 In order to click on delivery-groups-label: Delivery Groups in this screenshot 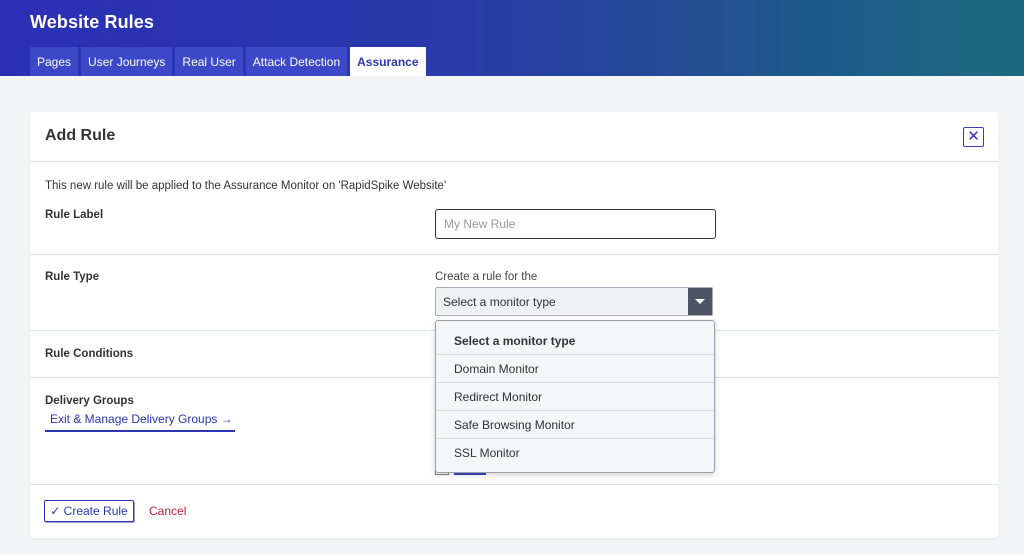, I will do `click(89, 401)`.